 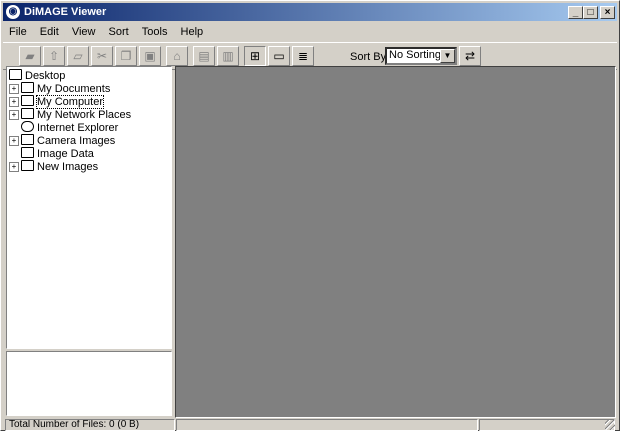 What do you see at coordinates (57, 153) in the screenshot?
I see `tree-item-image-data: Image Data` at bounding box center [57, 153].